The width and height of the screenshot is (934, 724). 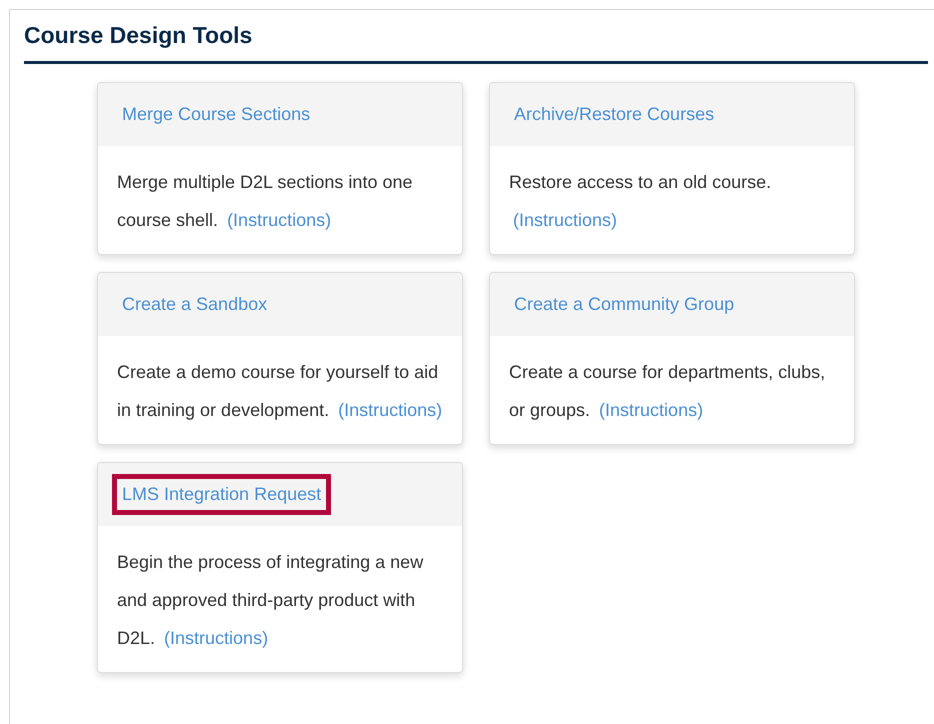 I want to click on card-description: Create a demo course for yourself to aid in training or development. (Instructions), so click(x=280, y=391).